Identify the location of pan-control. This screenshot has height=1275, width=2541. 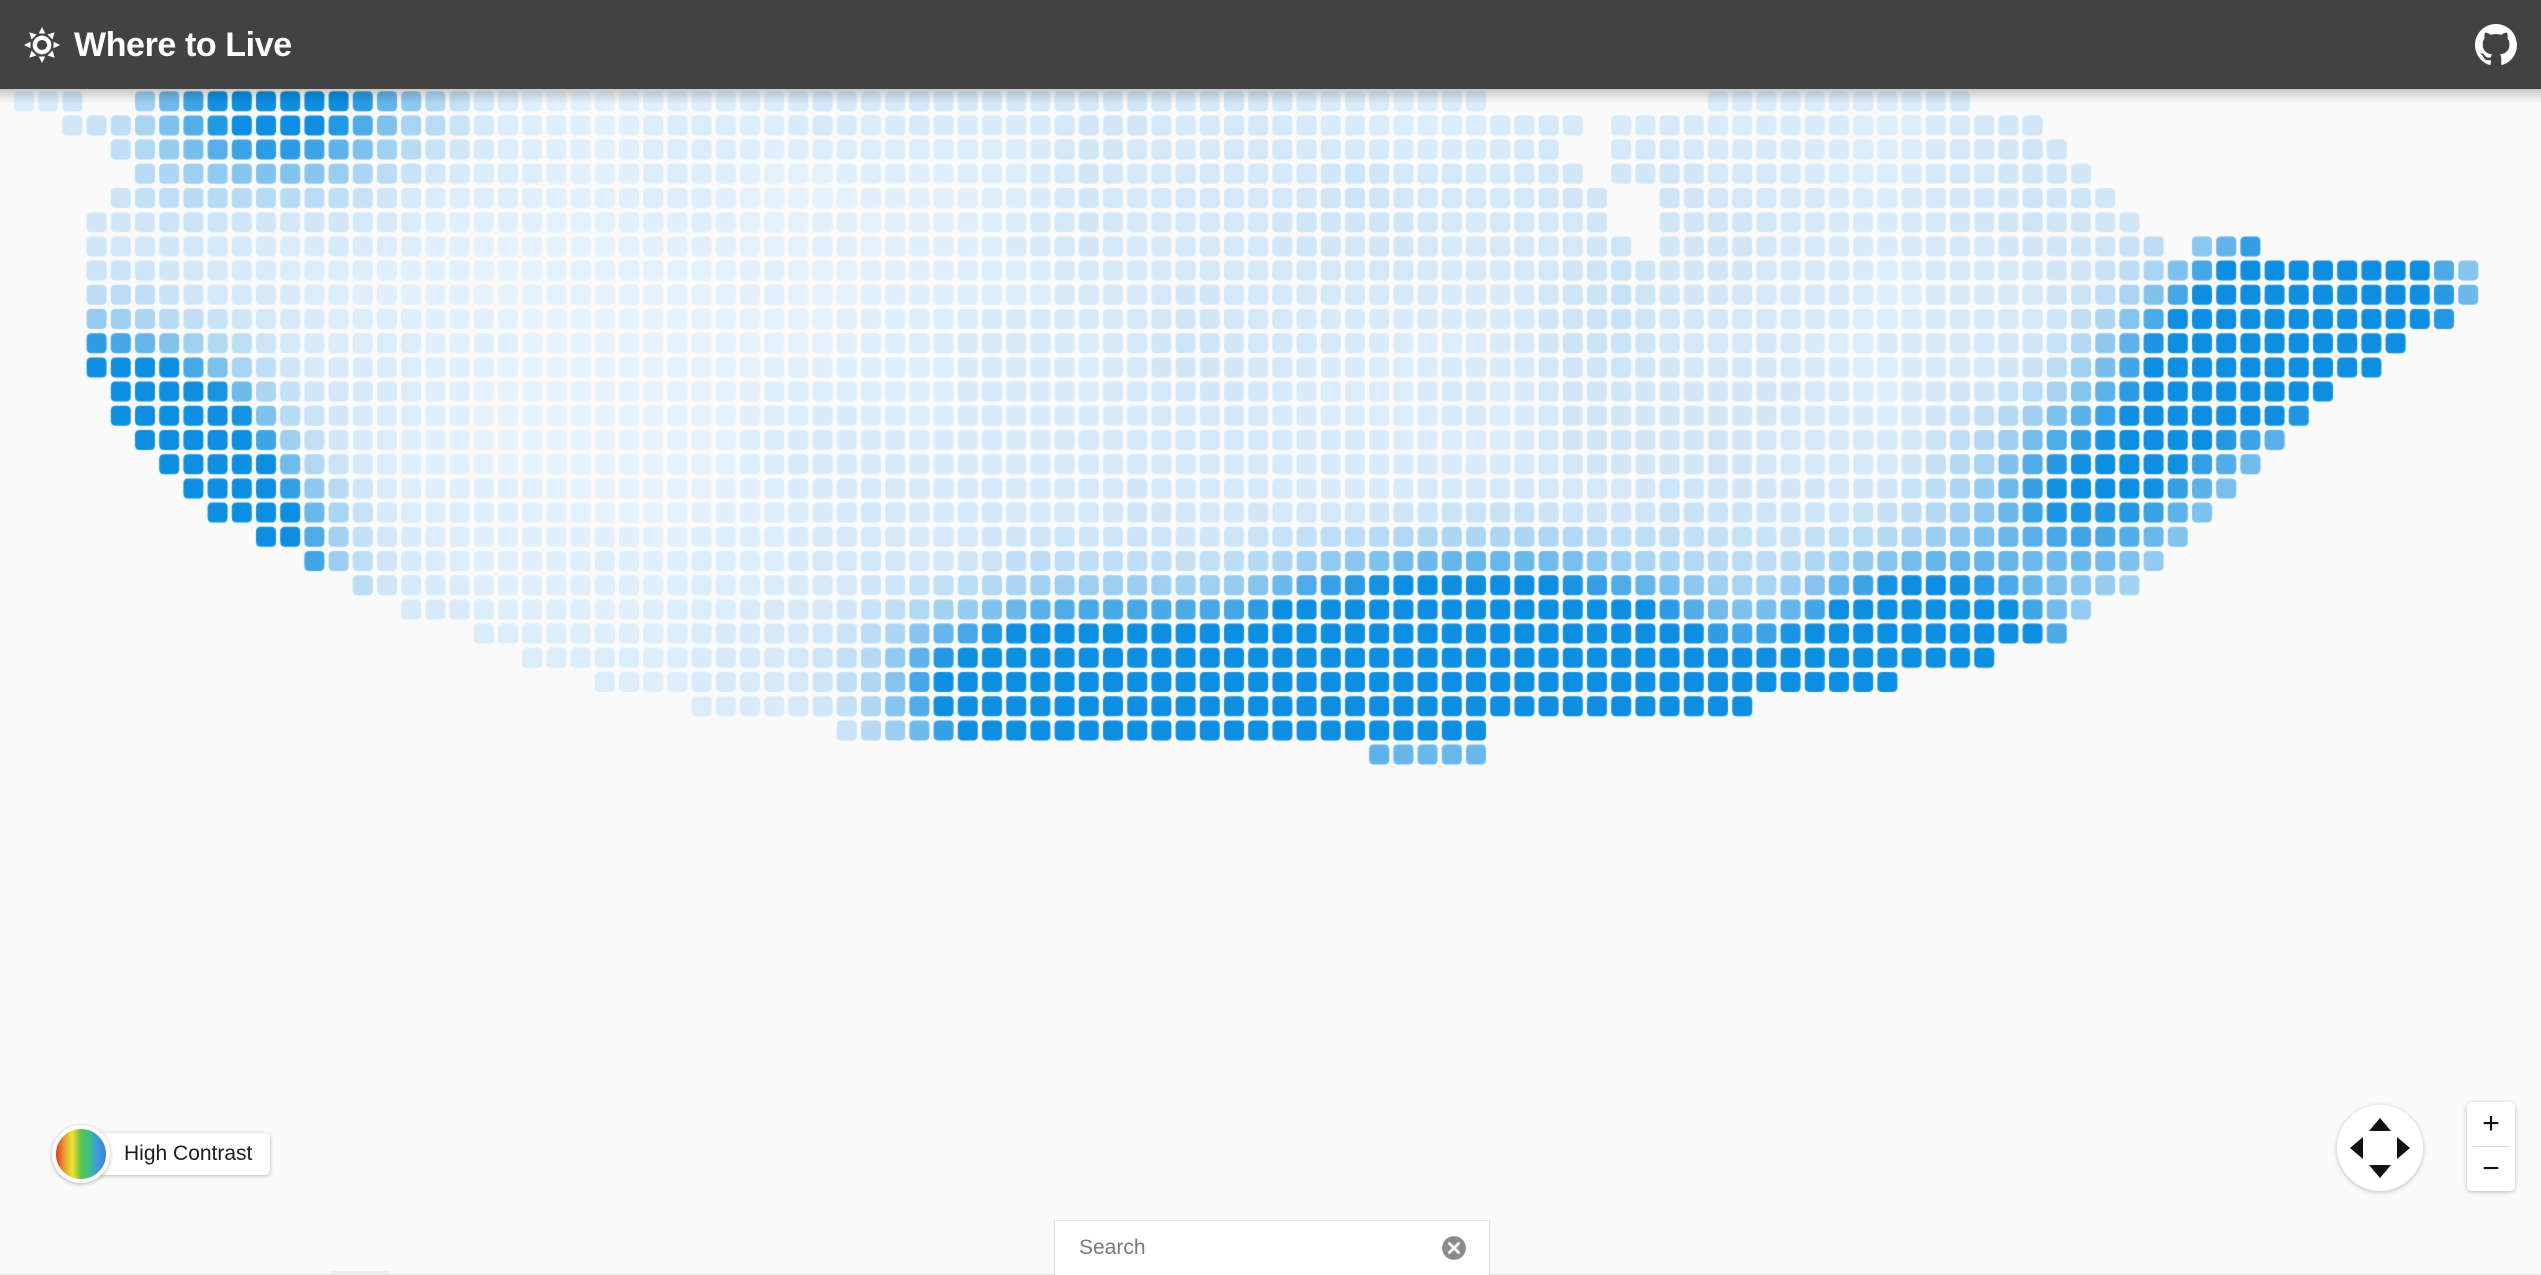
(2380, 1148).